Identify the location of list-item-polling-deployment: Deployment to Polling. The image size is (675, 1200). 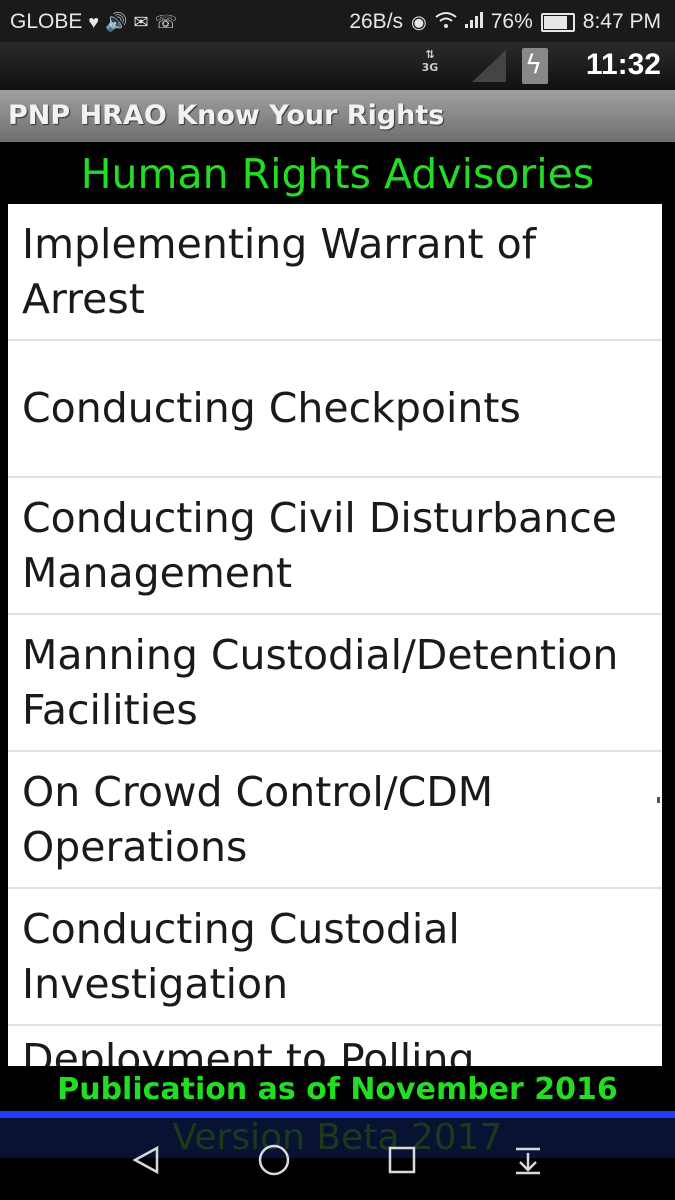
(335, 1046).